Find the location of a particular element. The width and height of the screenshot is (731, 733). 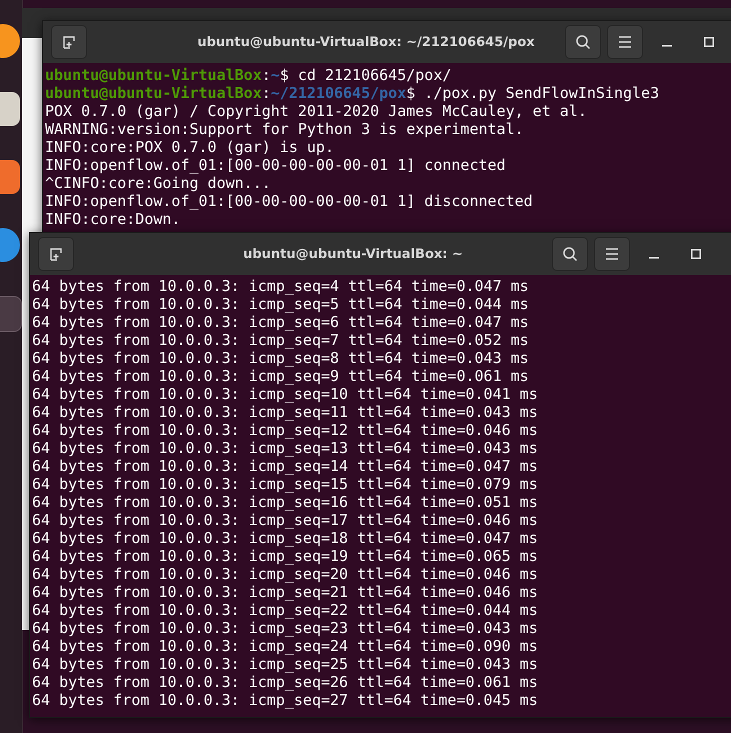

terminal-line: 64 bytes from 10.0.0.3: icmp_seq=20 ttl=64 time=0.046 ms is located at coordinates (285, 574).